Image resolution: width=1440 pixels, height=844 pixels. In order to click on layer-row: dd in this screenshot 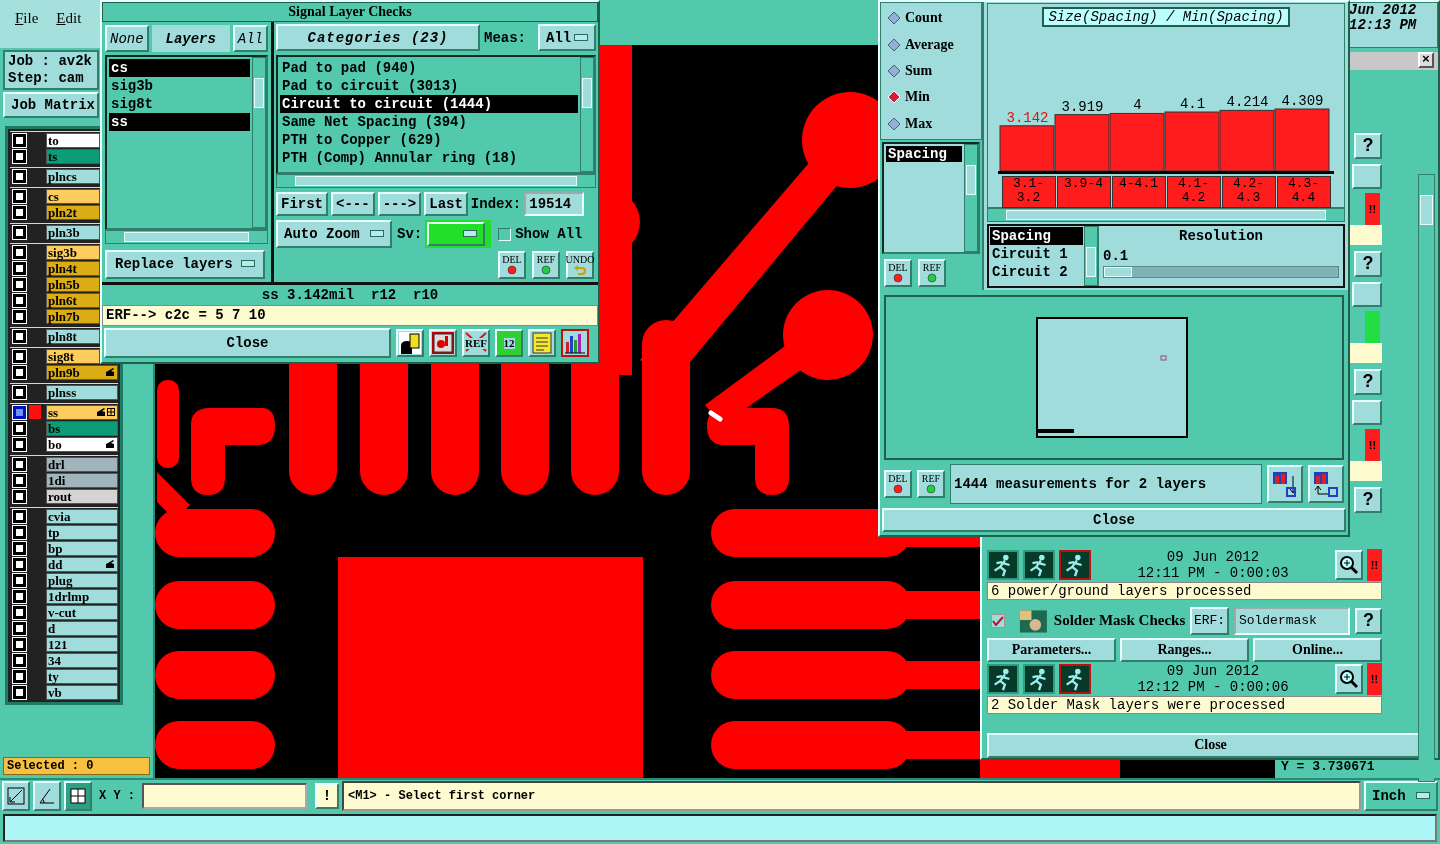, I will do `click(82, 564)`.